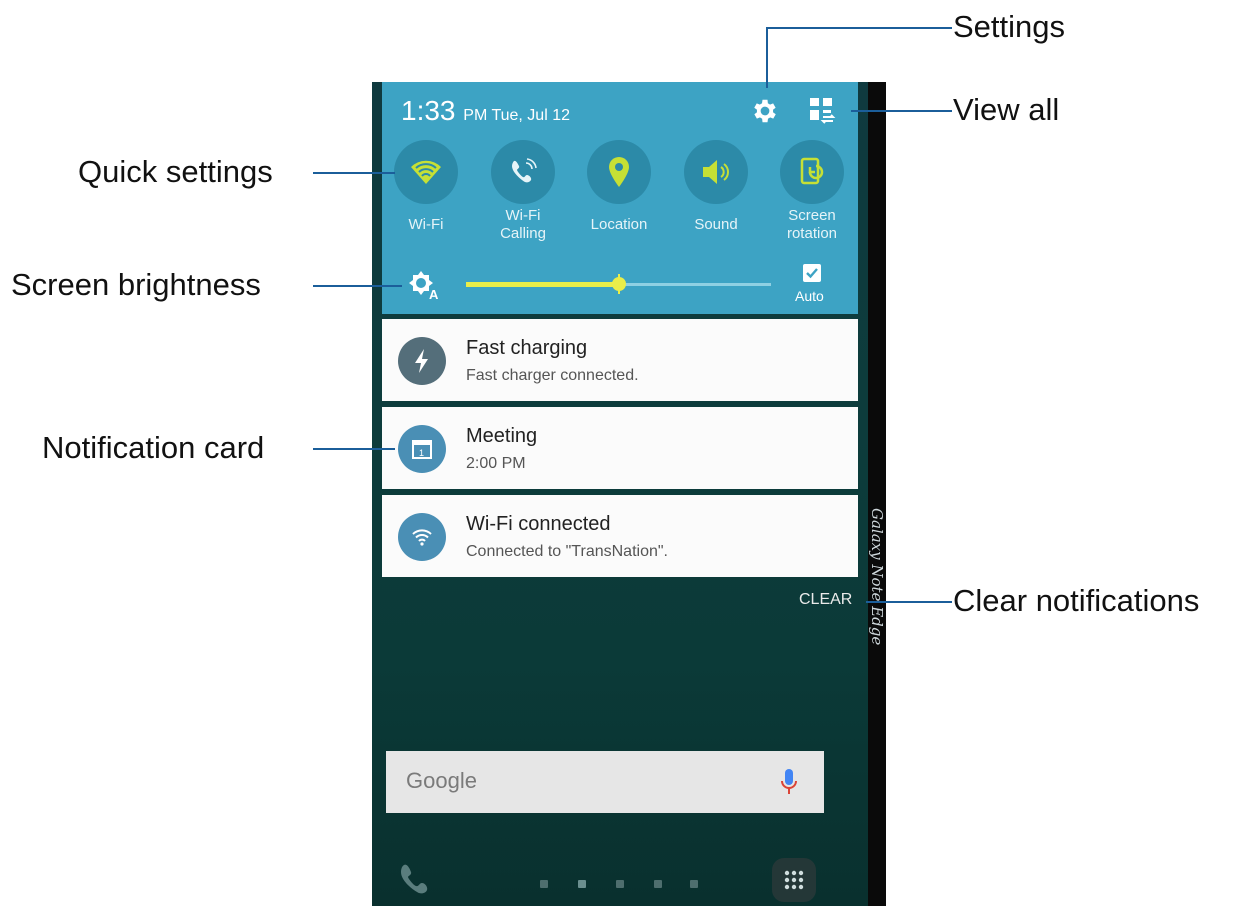 This screenshot has height=907, width=1256. Describe the element at coordinates (538, 524) in the screenshot. I see `notification-title: Wi-Fi connected` at that location.